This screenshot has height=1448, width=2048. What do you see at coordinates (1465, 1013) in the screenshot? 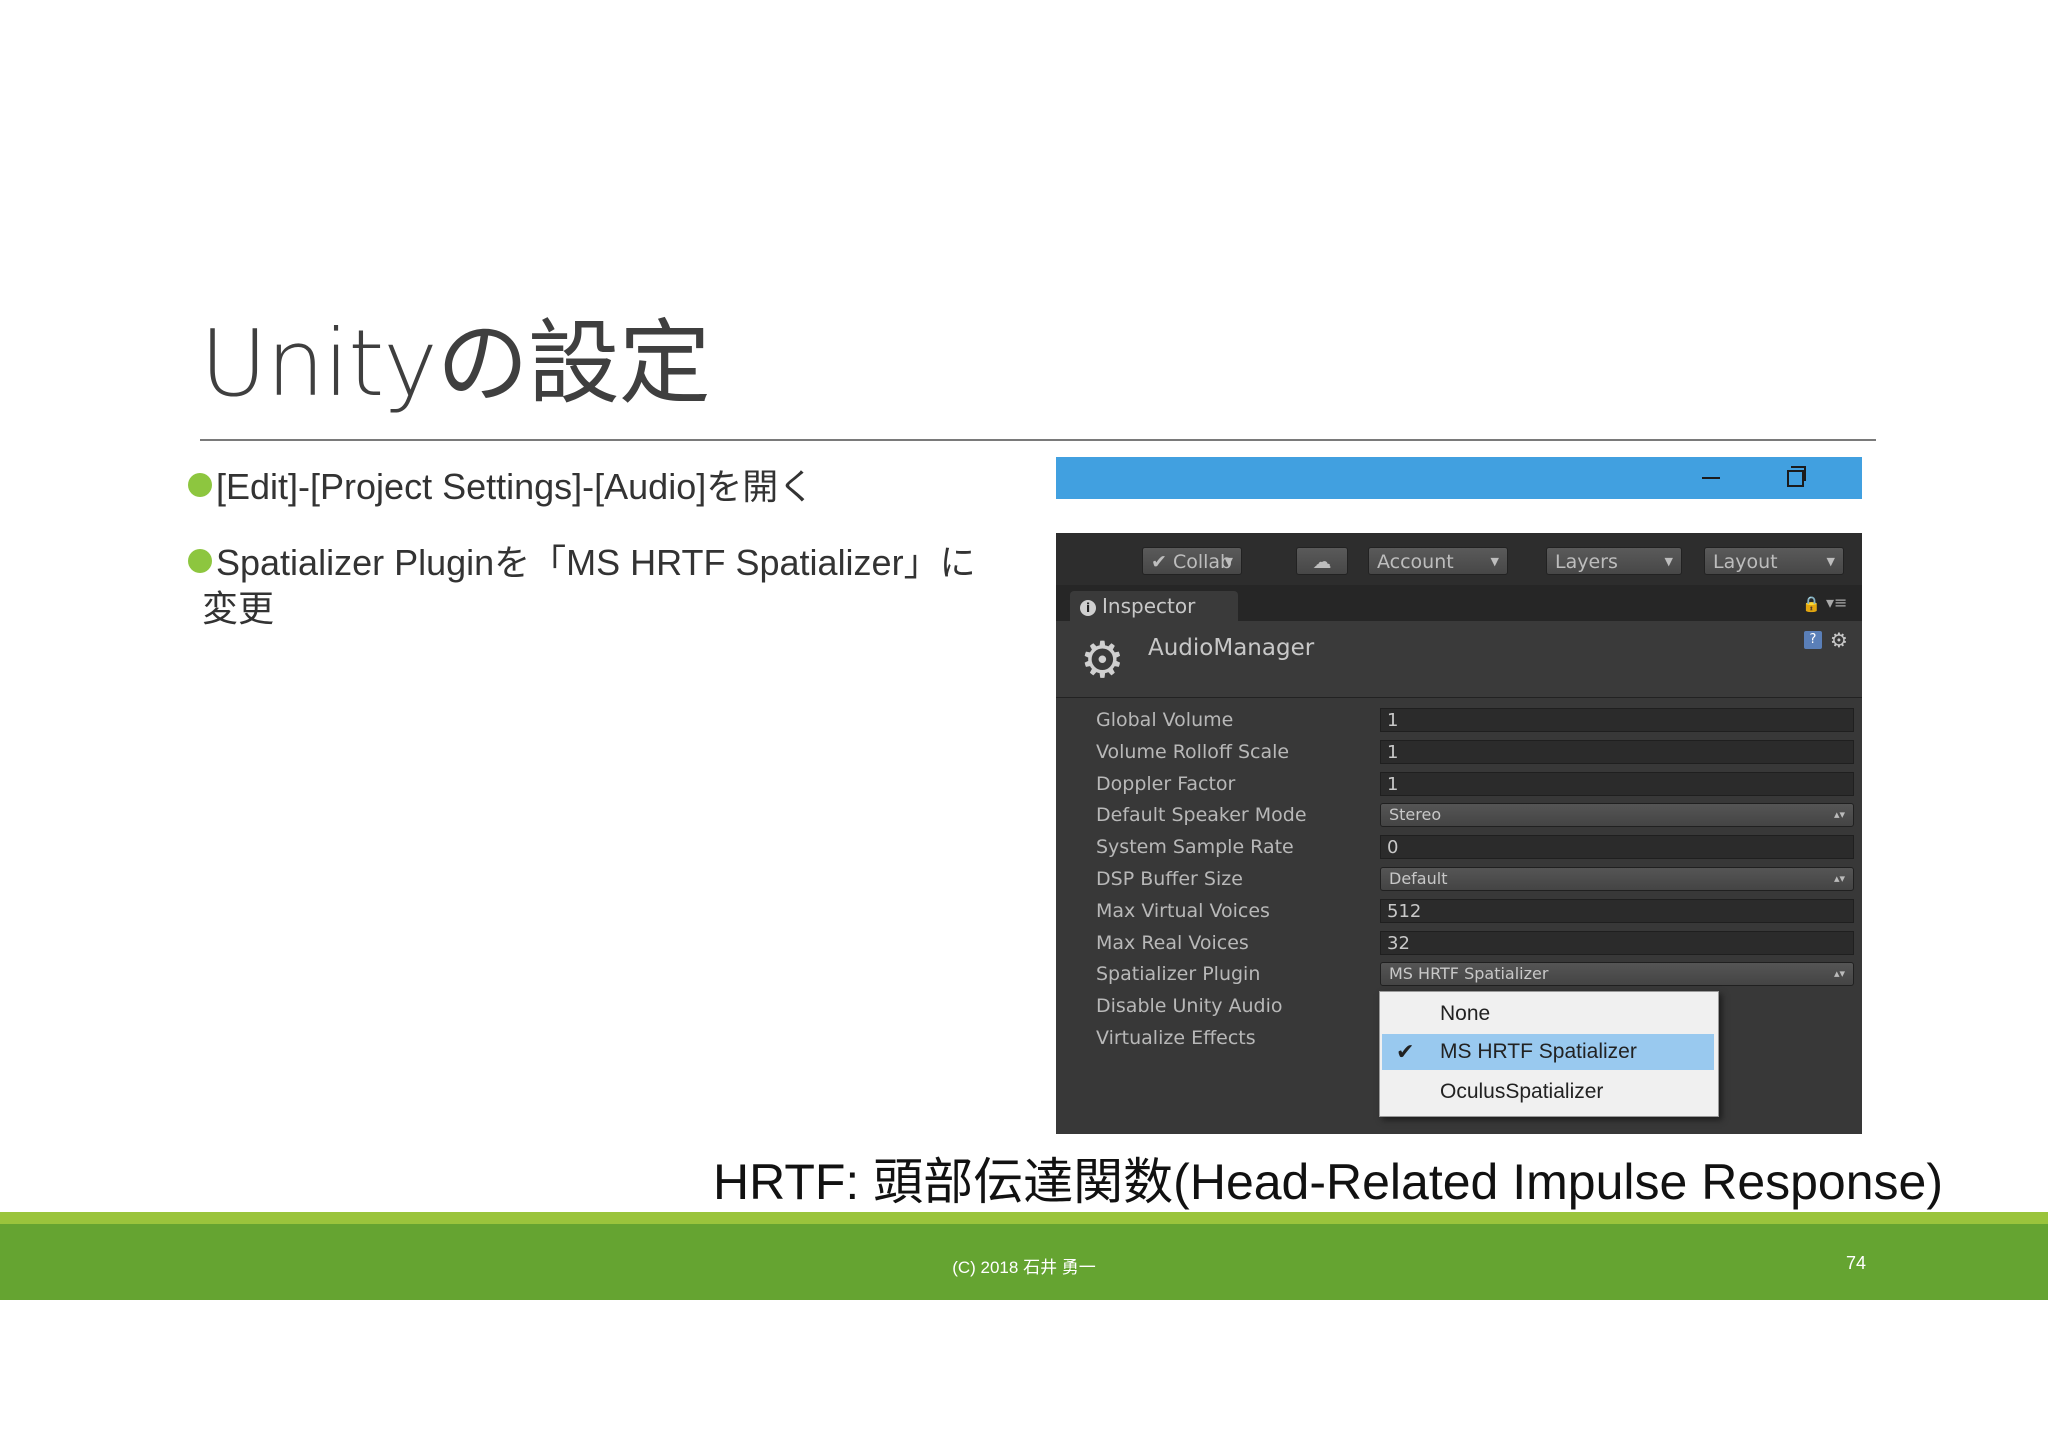
I see `menu-item-label: None` at bounding box center [1465, 1013].